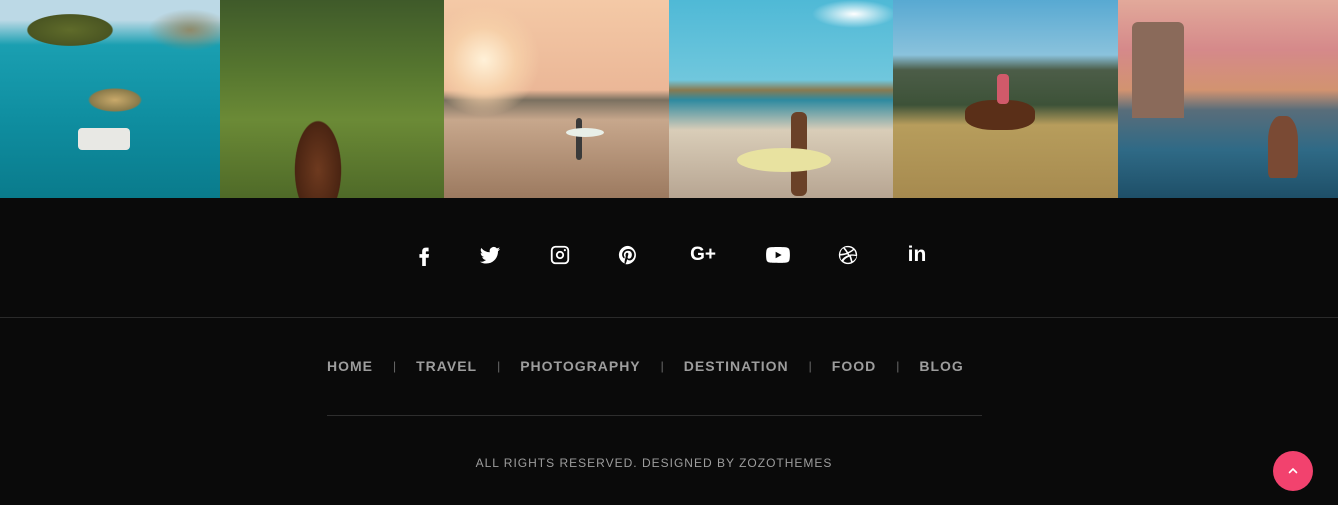 This screenshot has height=505, width=1338. Describe the element at coordinates (350, 366) in the screenshot. I see `menu-item-home: HOME` at that location.